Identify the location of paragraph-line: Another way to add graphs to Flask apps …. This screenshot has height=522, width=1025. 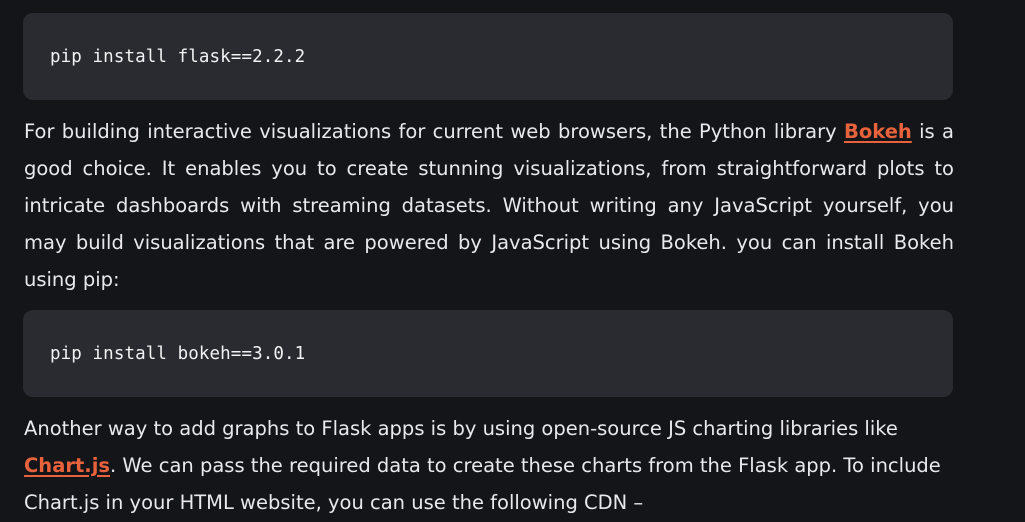
(461, 428).